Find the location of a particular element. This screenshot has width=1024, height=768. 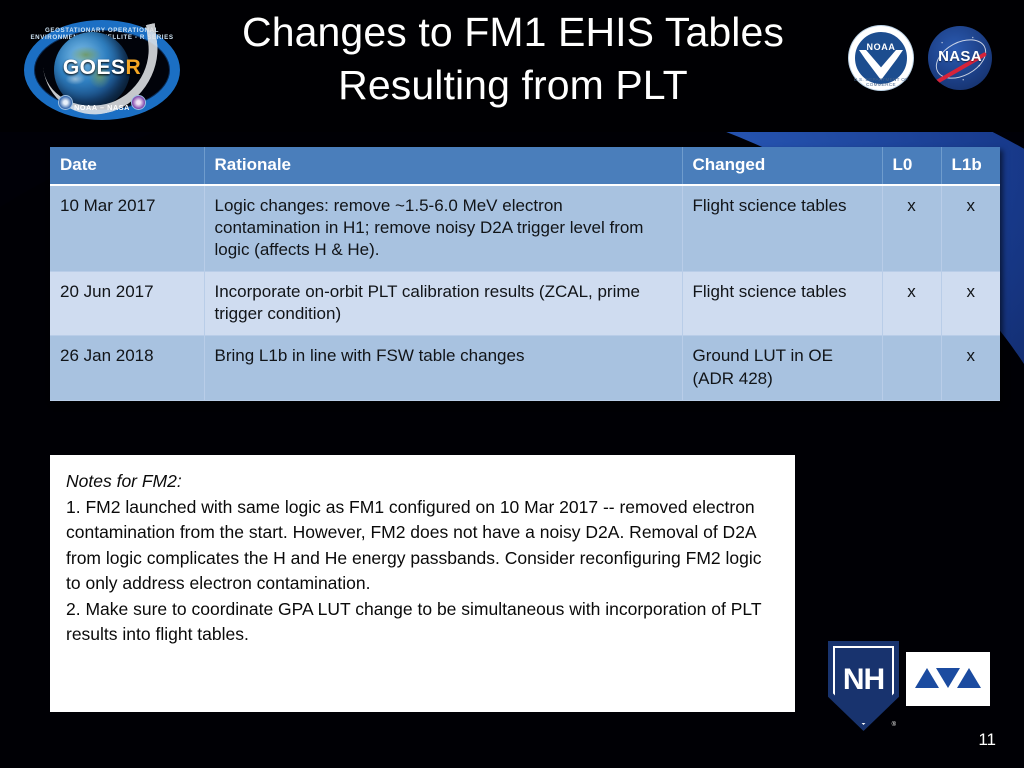

noaa-ring-text: U.S. DEPARTMENT OF COMMERCE is located at coordinates (881, 82).